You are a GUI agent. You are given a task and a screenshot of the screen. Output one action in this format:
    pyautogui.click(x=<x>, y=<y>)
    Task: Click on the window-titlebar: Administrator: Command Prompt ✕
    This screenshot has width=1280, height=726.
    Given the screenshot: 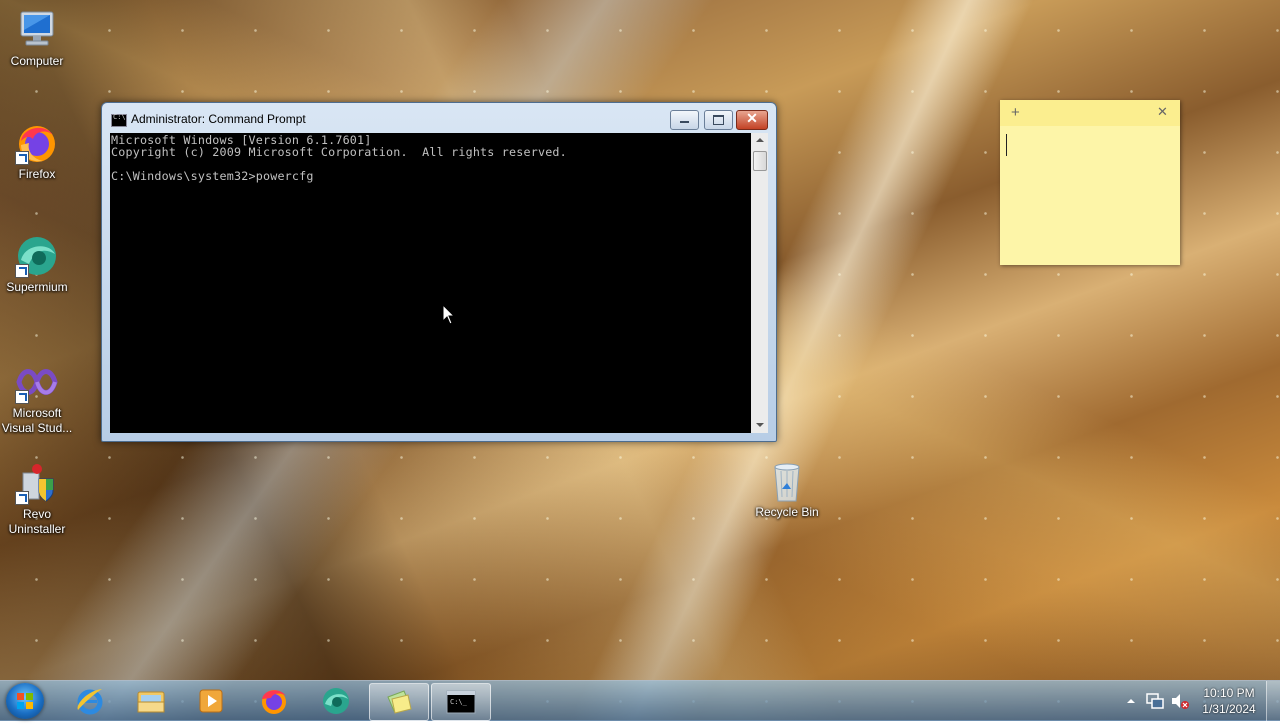 What is the action you would take?
    pyautogui.click(x=439, y=118)
    